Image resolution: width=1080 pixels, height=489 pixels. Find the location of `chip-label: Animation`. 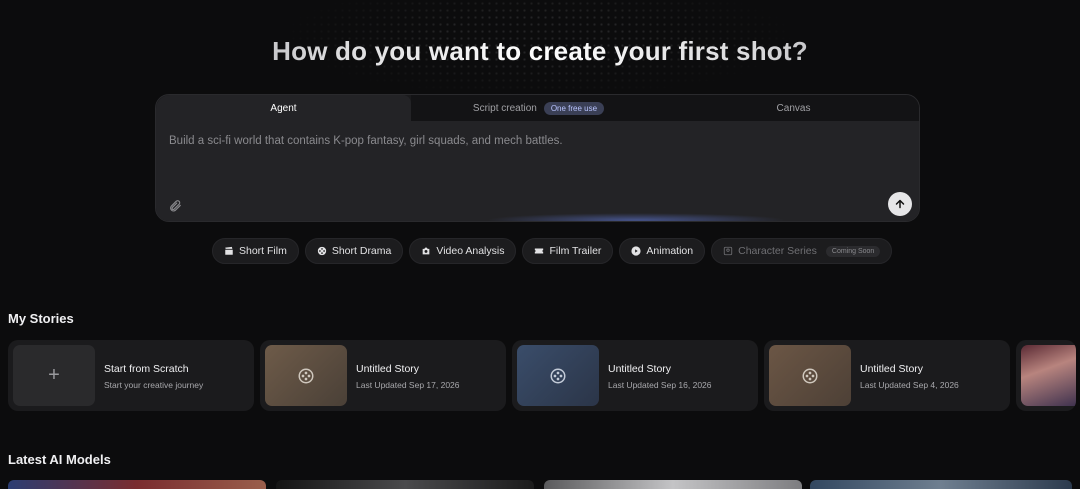

chip-label: Animation is located at coordinates (670, 251).